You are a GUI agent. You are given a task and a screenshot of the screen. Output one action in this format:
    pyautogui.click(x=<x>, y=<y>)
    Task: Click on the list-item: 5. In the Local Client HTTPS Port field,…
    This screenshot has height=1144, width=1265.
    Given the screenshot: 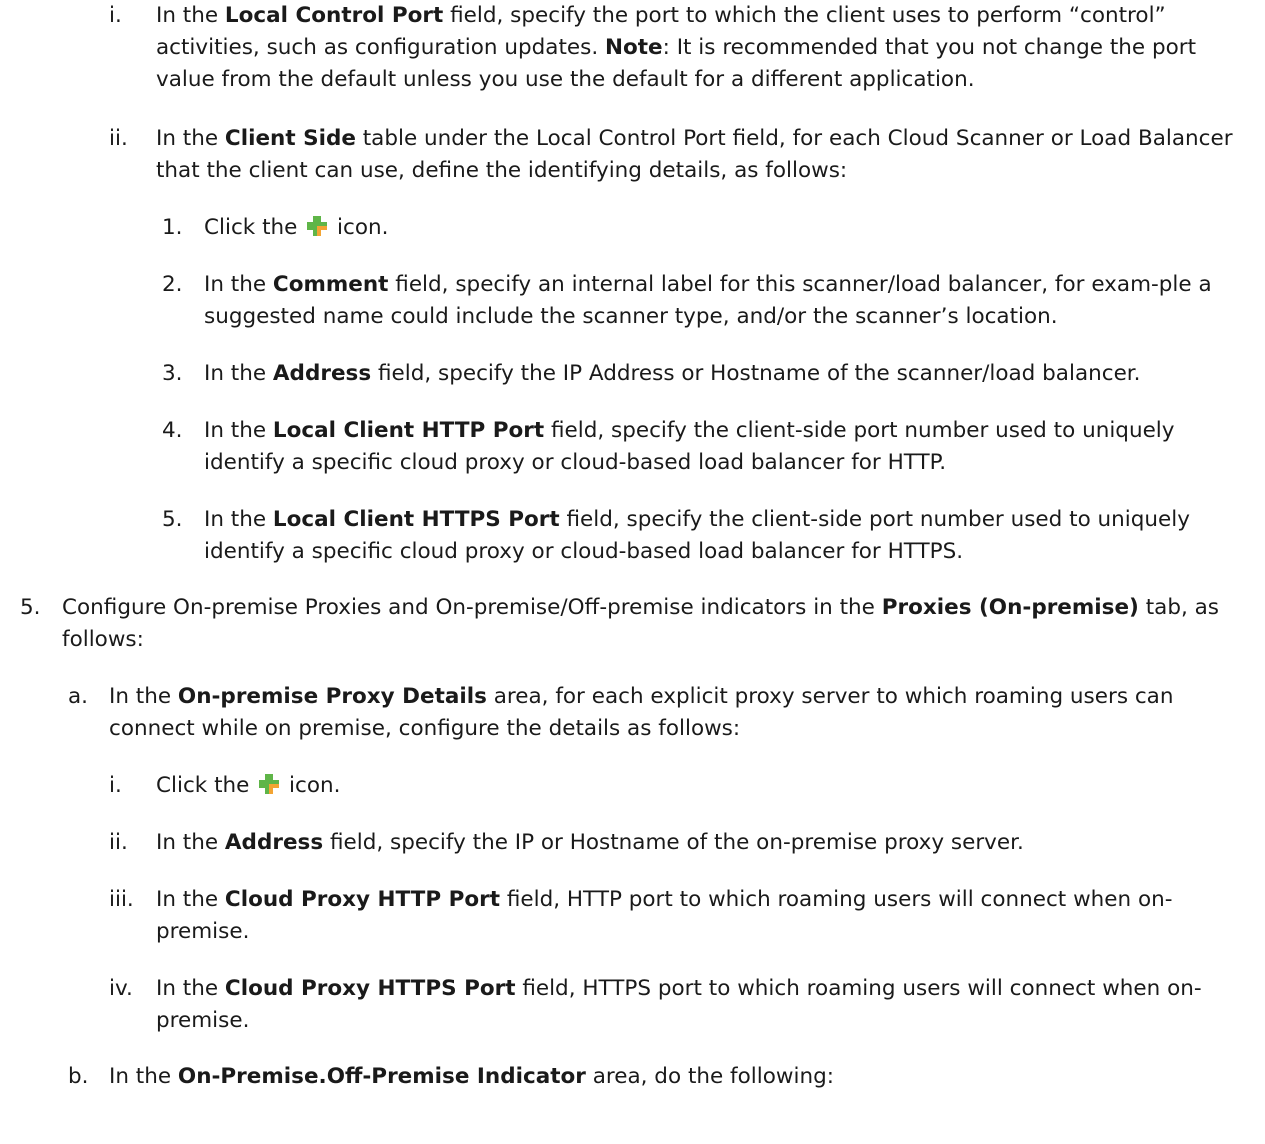 What is the action you would take?
    pyautogui.click(x=706, y=536)
    